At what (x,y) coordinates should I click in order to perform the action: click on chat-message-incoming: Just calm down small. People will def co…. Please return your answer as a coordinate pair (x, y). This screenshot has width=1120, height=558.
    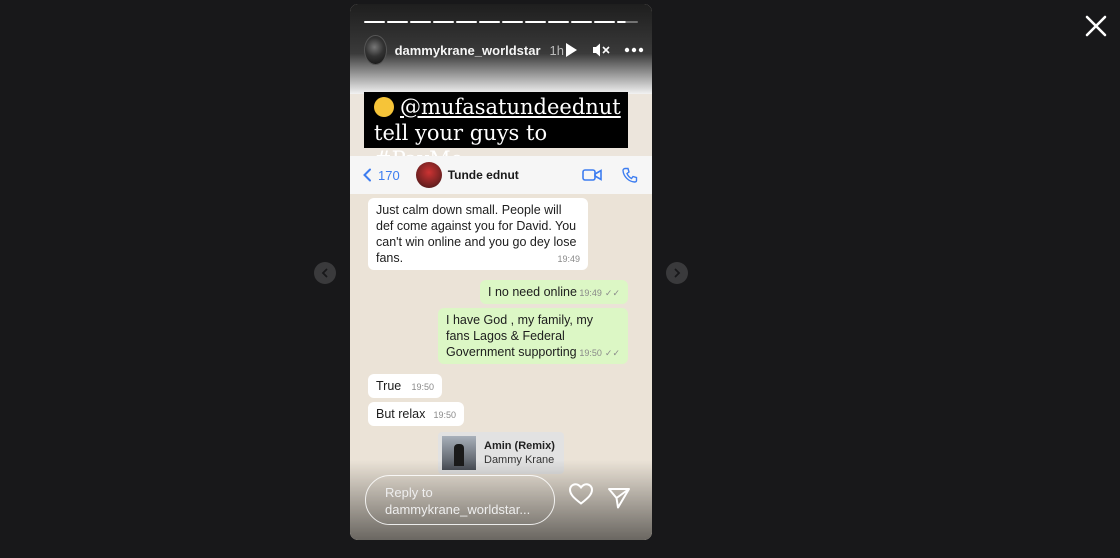
    Looking at the image, I should click on (478, 234).